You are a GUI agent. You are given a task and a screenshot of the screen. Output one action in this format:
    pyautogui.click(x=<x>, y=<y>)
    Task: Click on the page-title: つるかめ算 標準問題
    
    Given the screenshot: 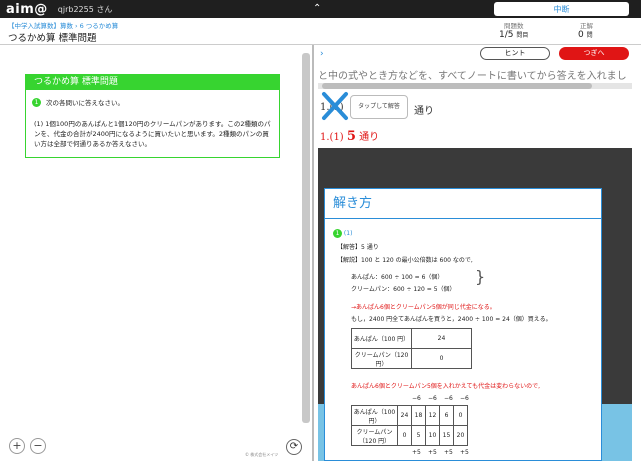 What is the action you would take?
    pyautogui.click(x=52, y=38)
    